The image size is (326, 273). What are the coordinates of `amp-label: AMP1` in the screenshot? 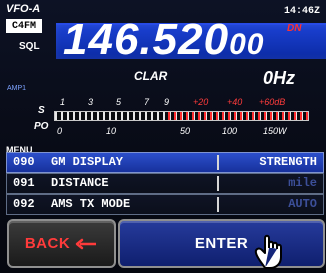 It's located at (17, 88).